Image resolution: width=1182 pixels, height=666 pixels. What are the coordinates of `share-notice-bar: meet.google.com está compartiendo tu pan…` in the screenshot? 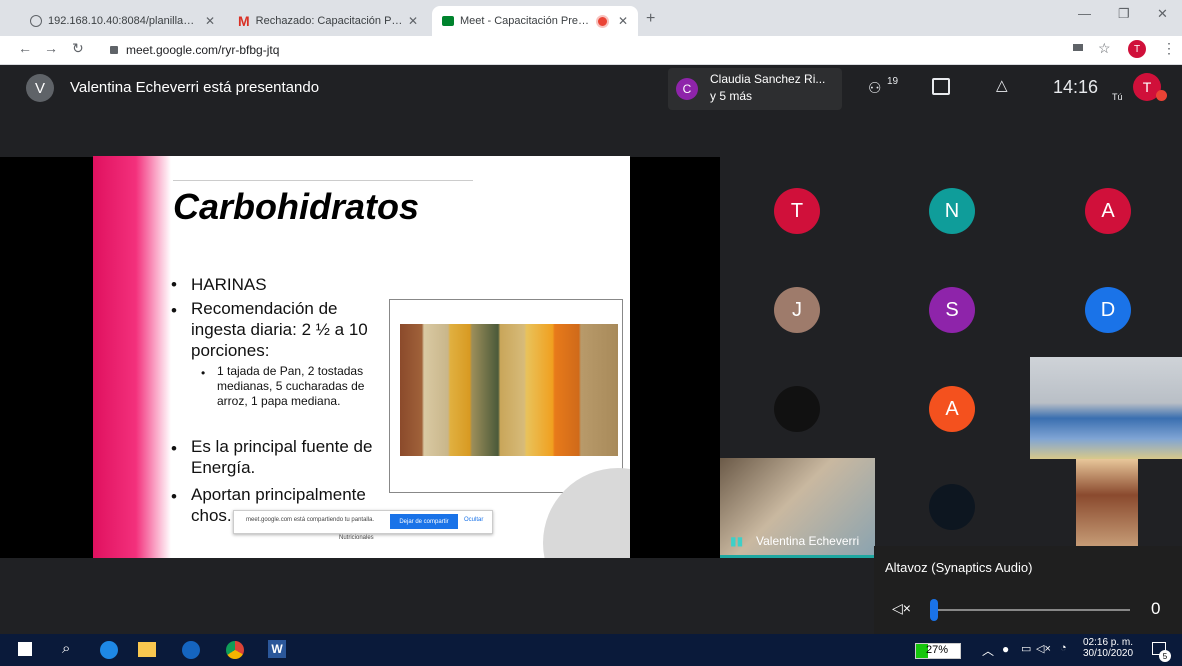 It's located at (363, 522).